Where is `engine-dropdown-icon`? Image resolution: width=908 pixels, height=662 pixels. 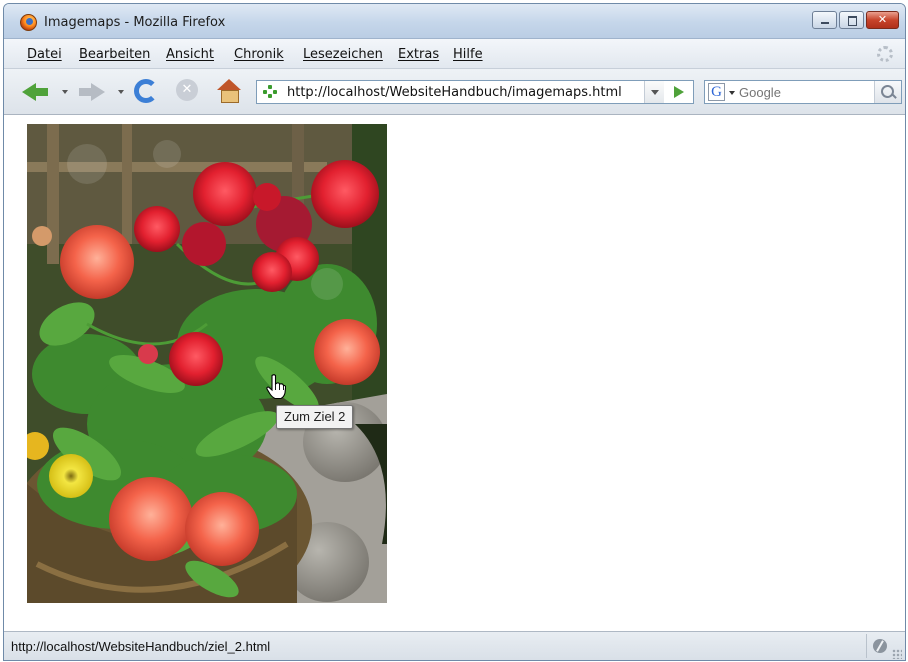
engine-dropdown-icon is located at coordinates (732, 93).